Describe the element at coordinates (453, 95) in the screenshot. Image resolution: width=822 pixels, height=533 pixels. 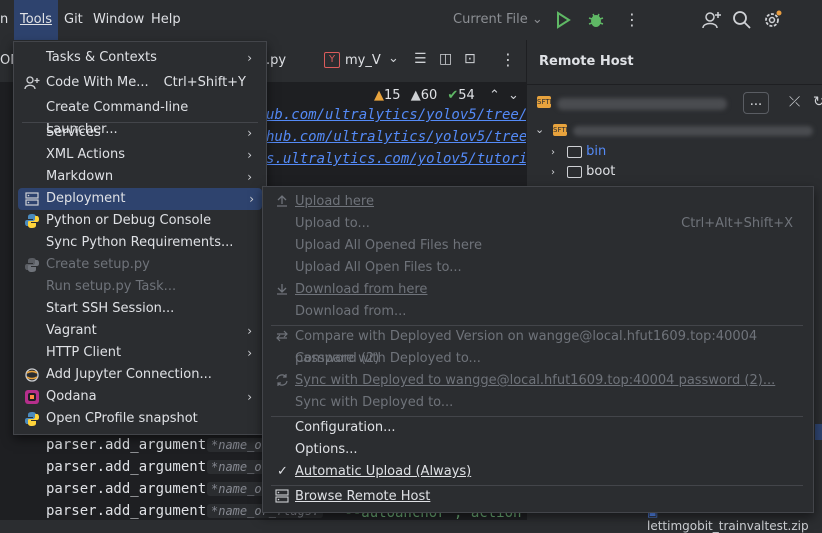
I see `typo-check-icon: ✔` at that location.